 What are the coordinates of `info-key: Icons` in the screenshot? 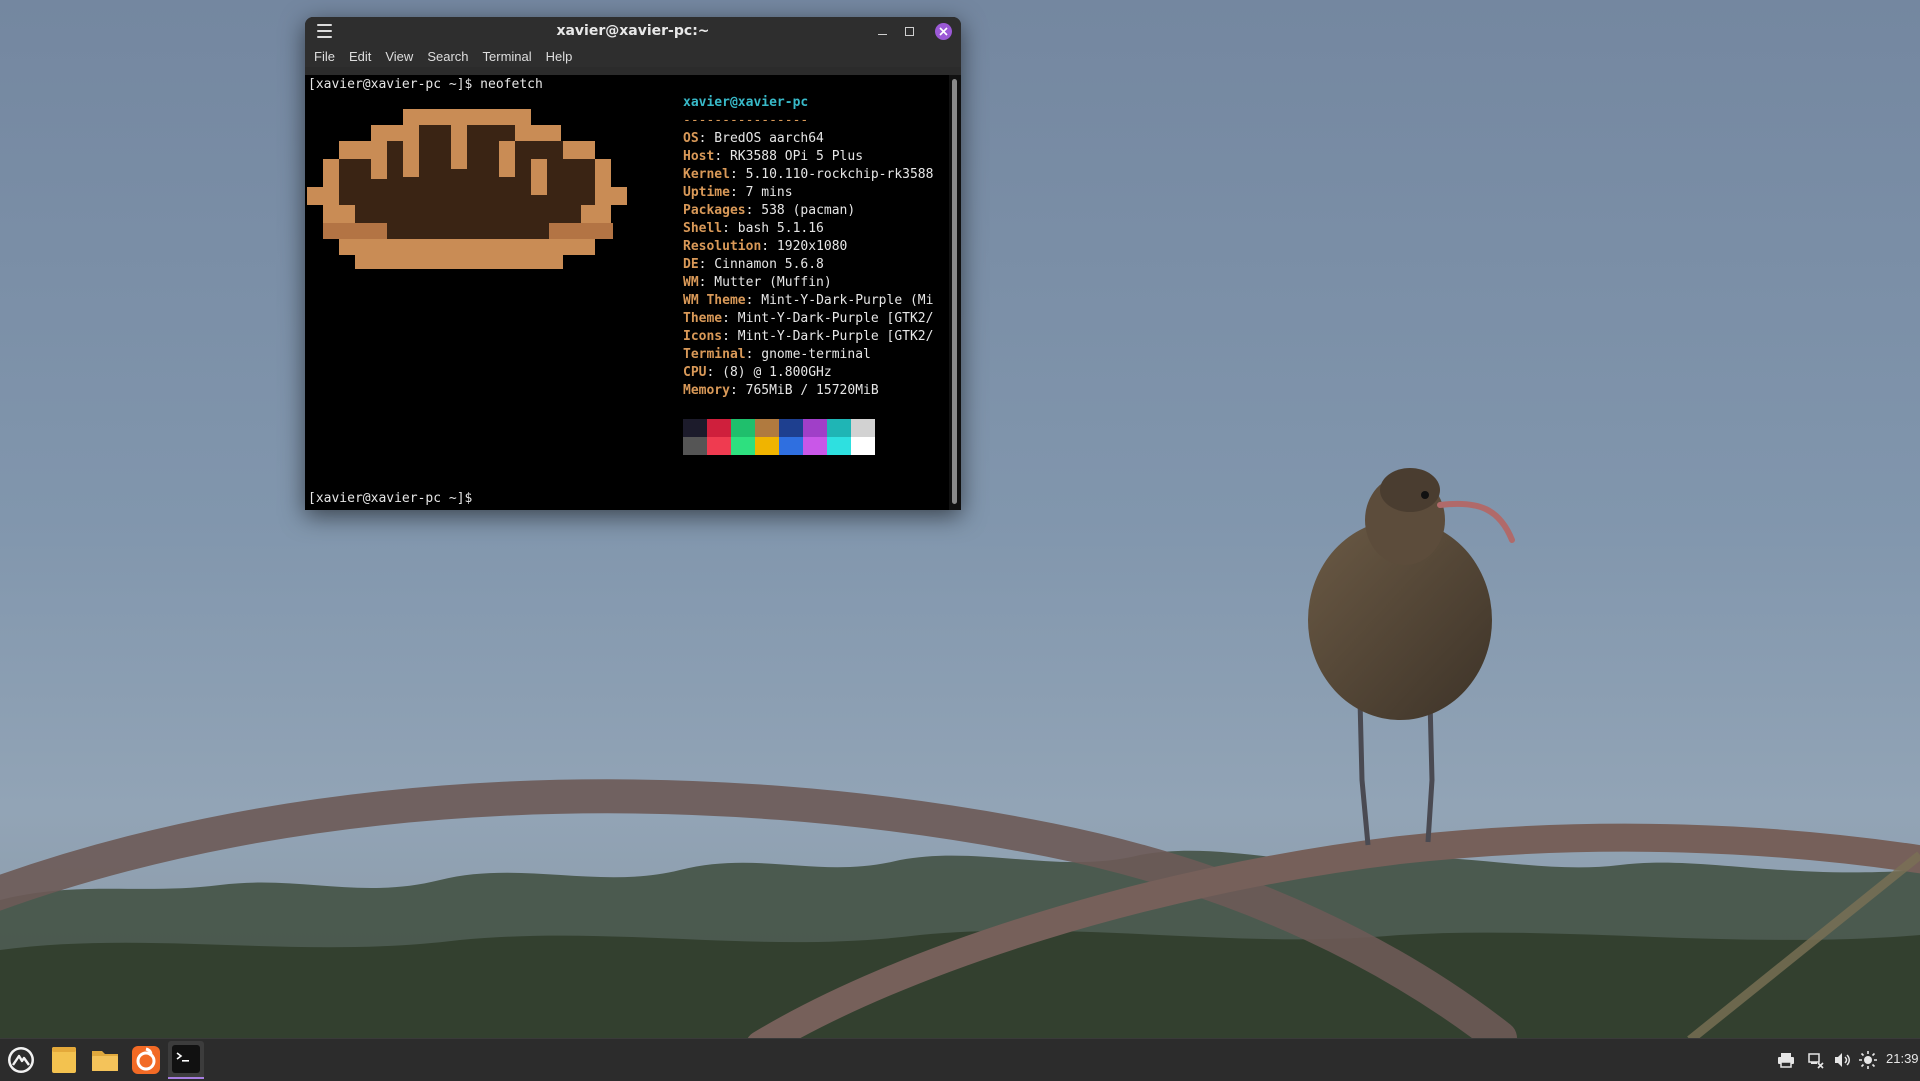 It's located at (703, 336).